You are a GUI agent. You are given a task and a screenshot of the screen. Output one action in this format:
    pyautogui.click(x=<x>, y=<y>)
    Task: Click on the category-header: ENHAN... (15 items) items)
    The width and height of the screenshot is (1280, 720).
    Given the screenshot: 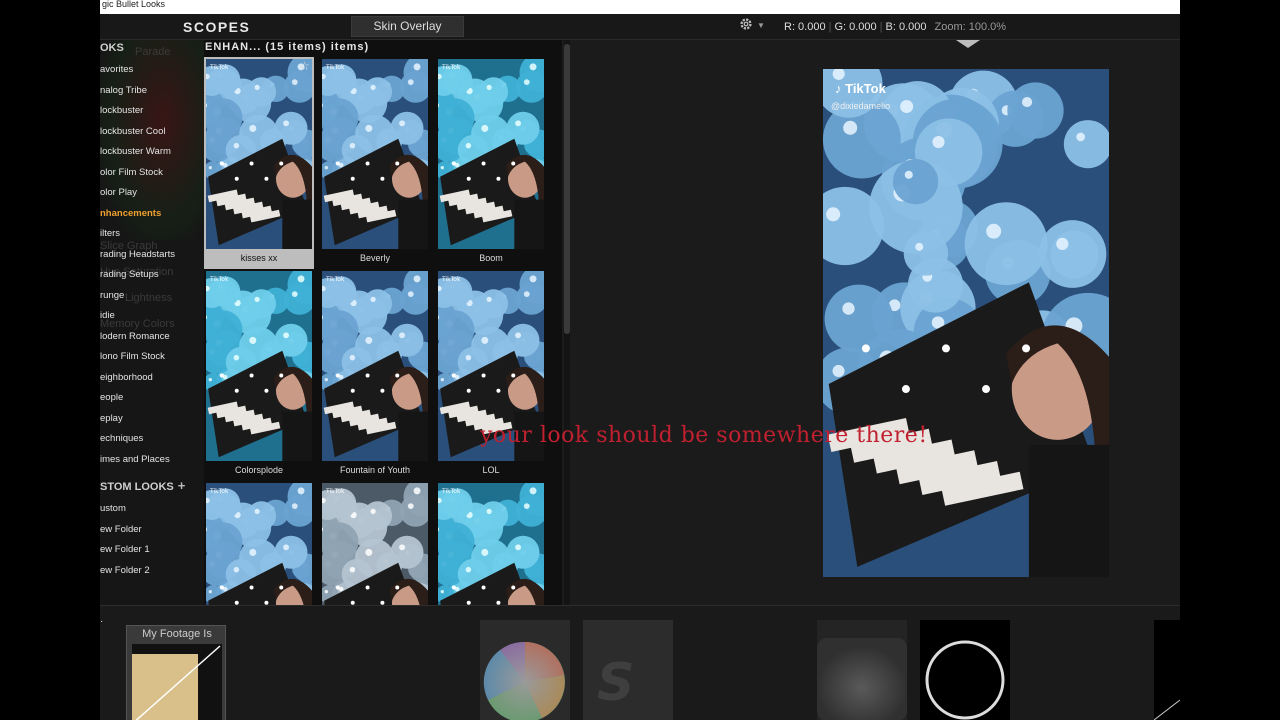 What is the action you would take?
    pyautogui.click(x=287, y=47)
    